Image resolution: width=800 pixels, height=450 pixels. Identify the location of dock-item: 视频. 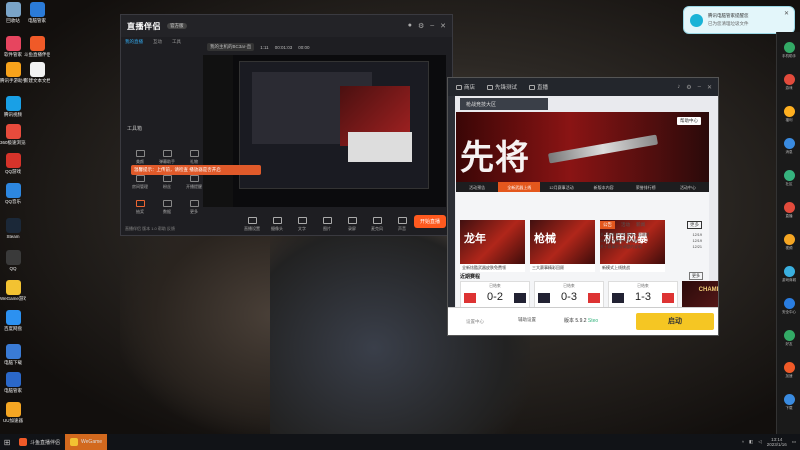
(789, 242).